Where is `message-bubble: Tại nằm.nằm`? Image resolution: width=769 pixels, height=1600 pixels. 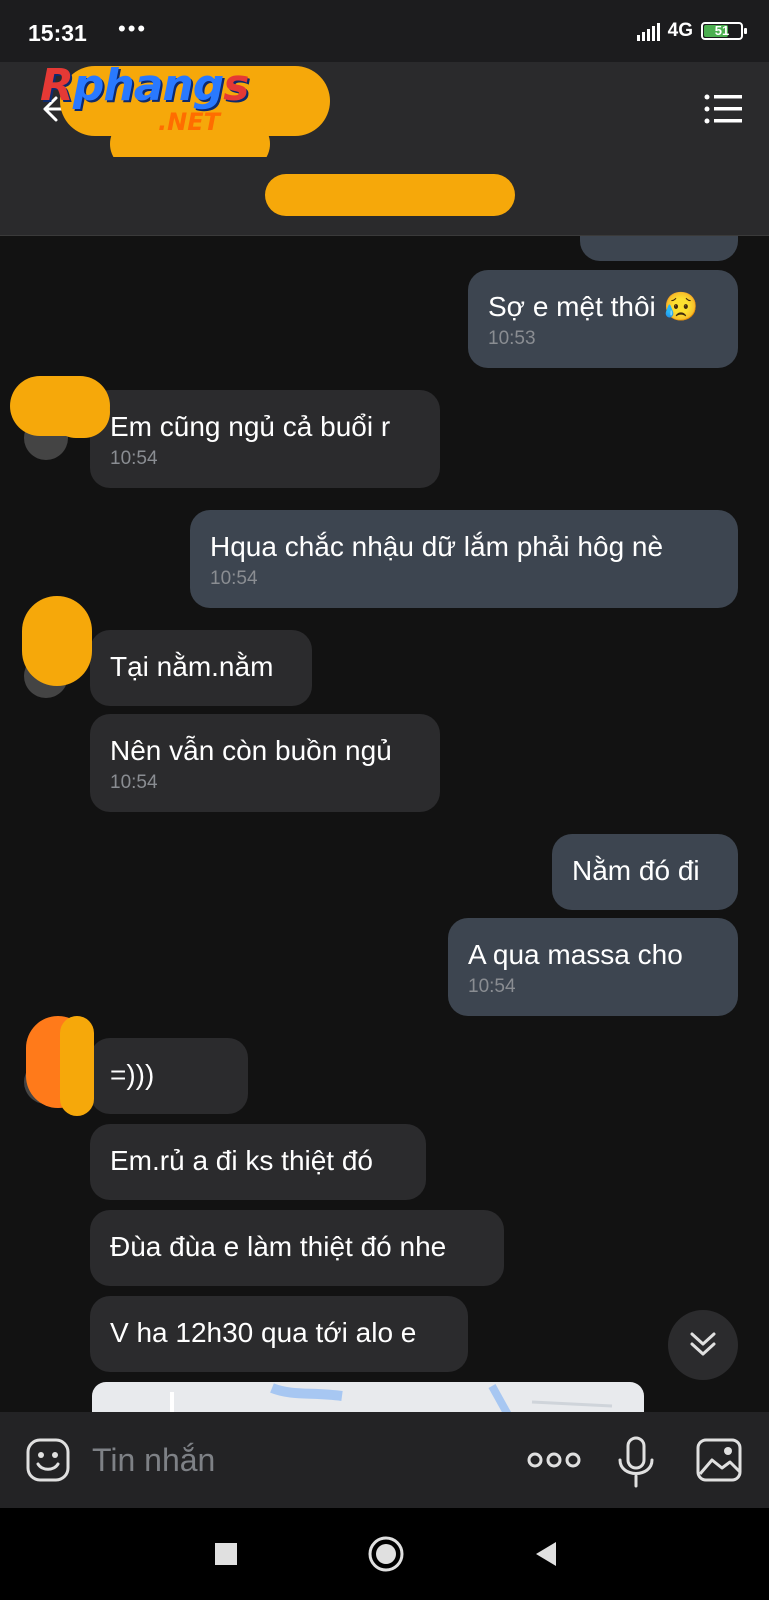 message-bubble: Tại nằm.nằm is located at coordinates (201, 668).